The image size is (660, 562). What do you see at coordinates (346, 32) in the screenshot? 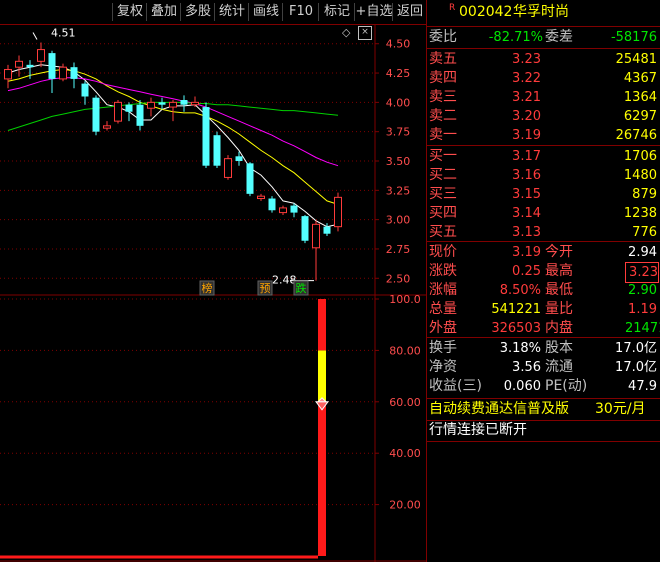
I see `diamond-icon: ◇` at bounding box center [346, 32].